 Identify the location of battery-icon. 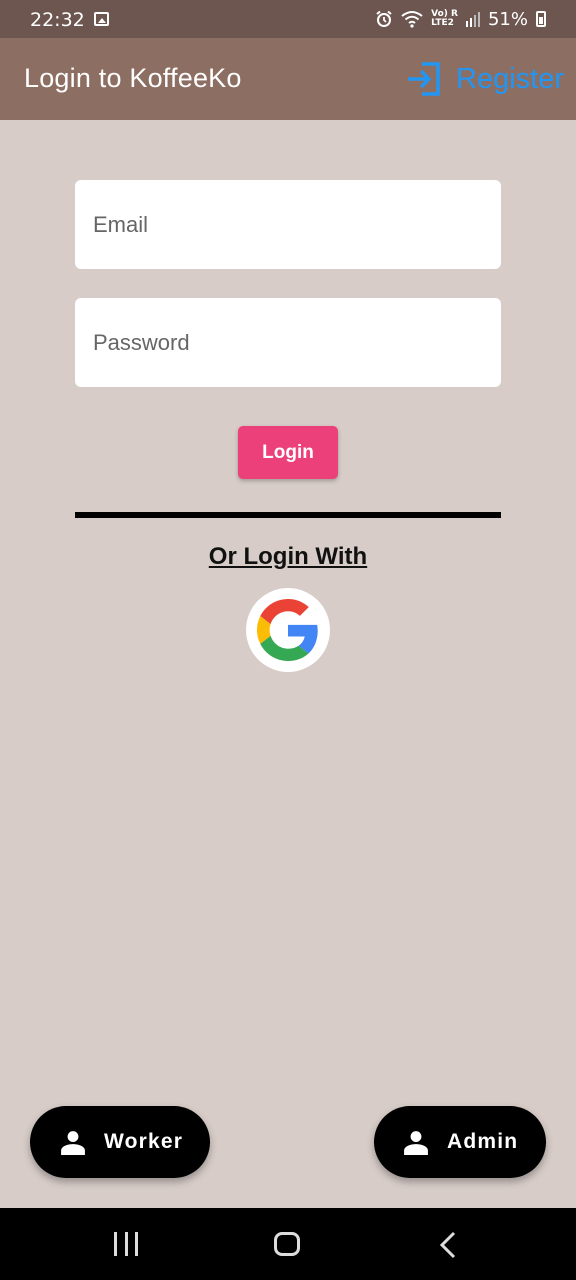
(541, 19).